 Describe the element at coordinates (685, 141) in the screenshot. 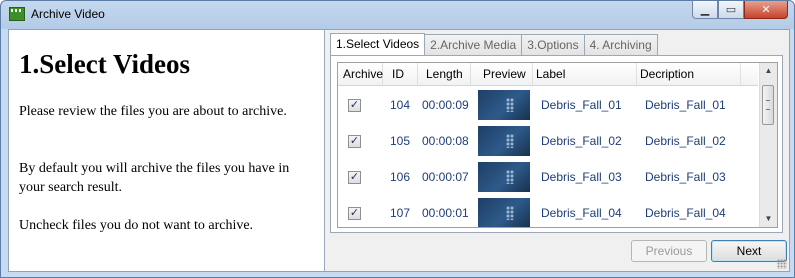

I see `video-description: Debris_Fall_02` at that location.